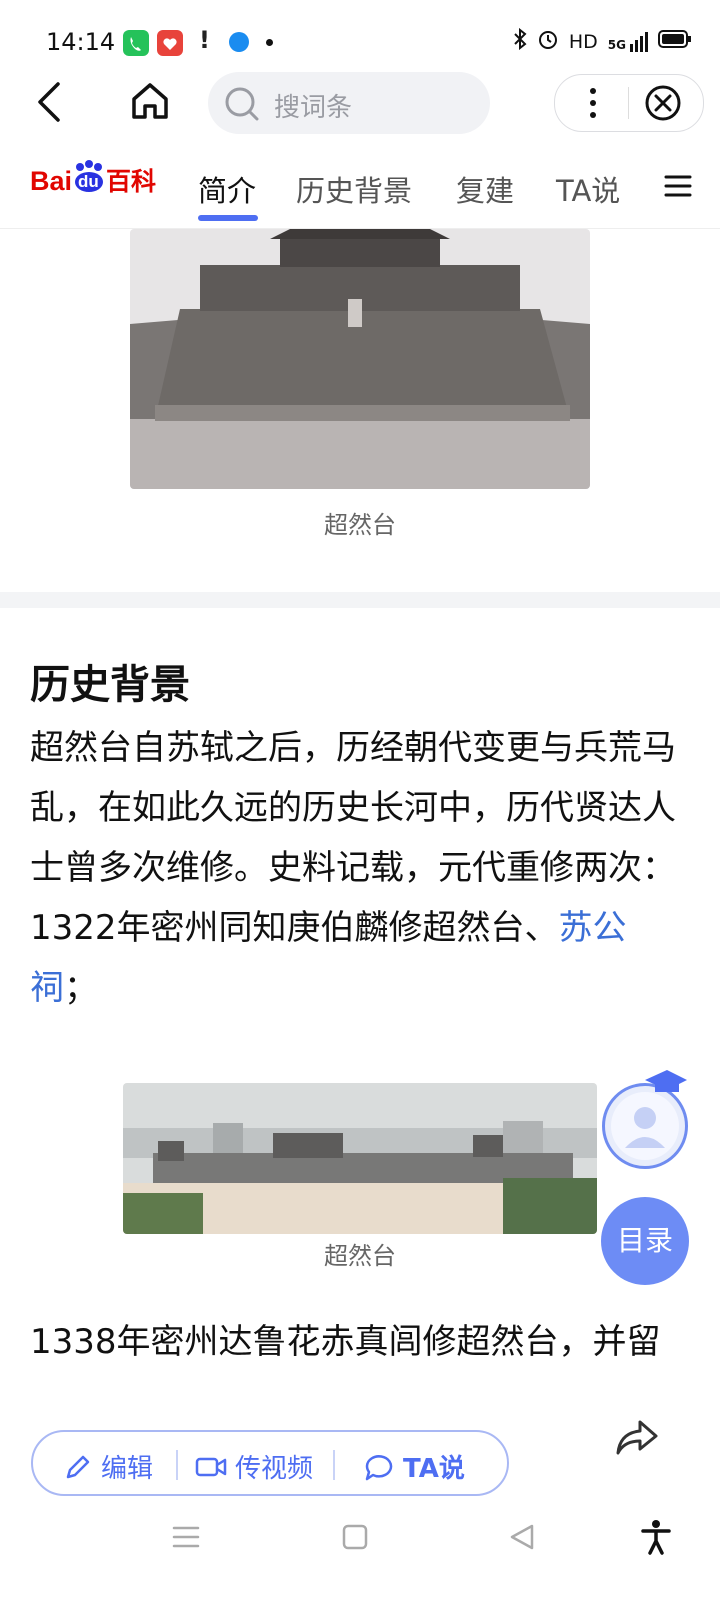  What do you see at coordinates (360, 1556) in the screenshot?
I see `system-navigation-bar` at bounding box center [360, 1556].